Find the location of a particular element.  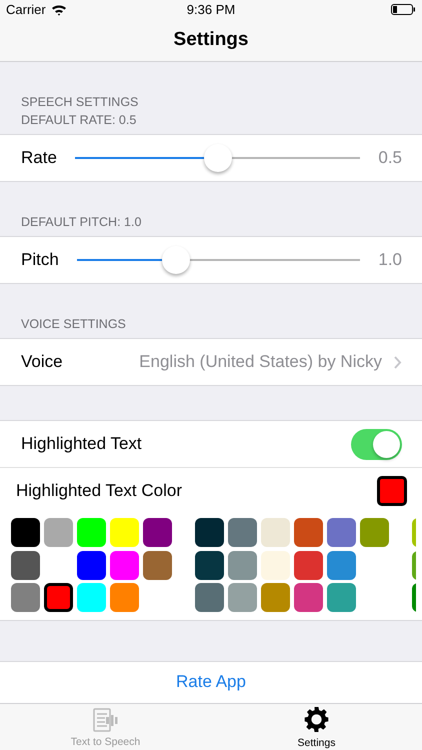

rate-app-link: Rate App is located at coordinates (211, 682).